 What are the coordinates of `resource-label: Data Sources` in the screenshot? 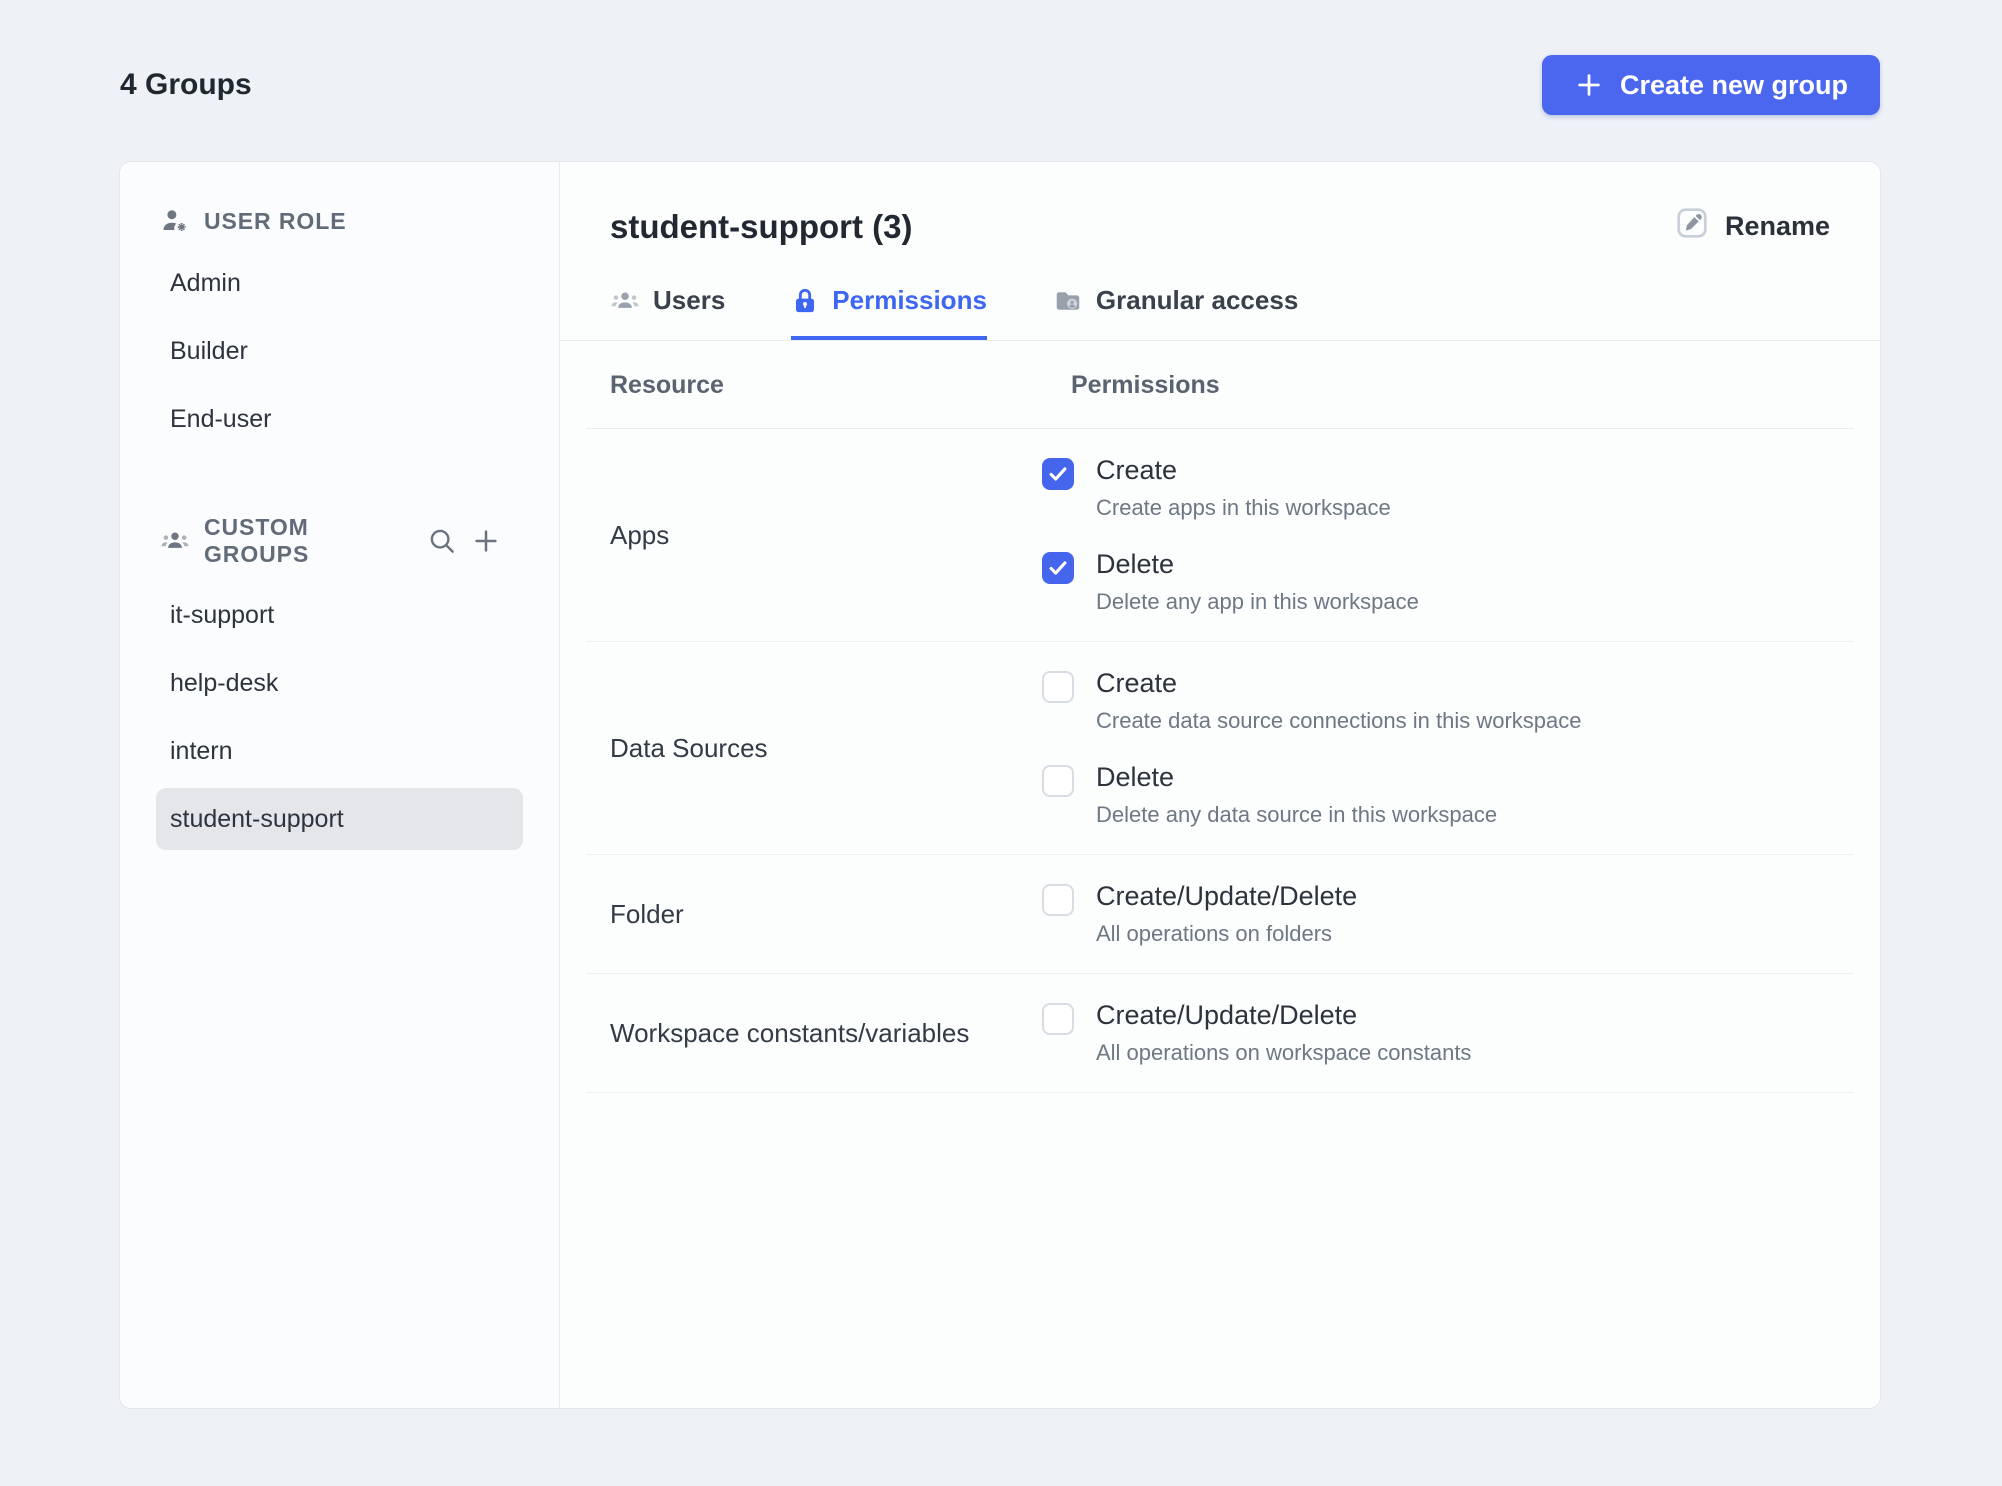 It's located at (689, 747).